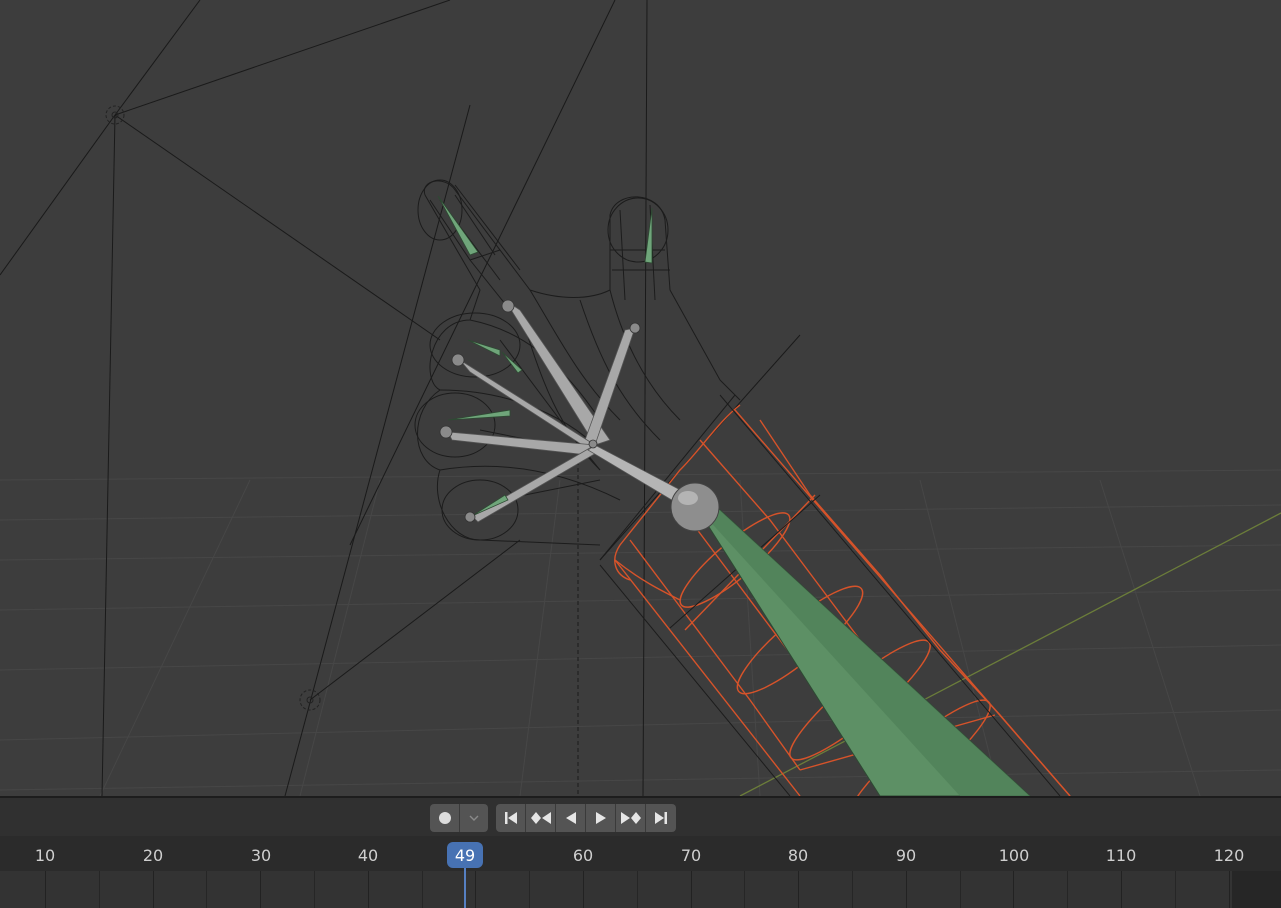 The height and width of the screenshot is (908, 1281). I want to click on next-keyframe-button, so click(631, 818).